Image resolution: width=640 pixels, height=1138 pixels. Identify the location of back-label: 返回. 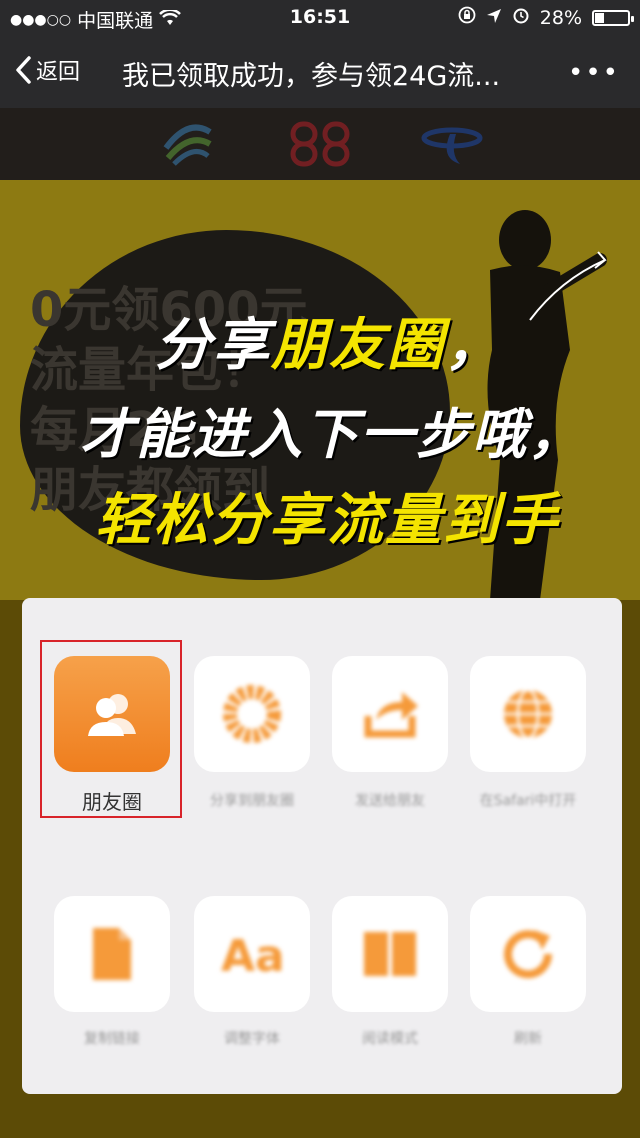
(58, 72).